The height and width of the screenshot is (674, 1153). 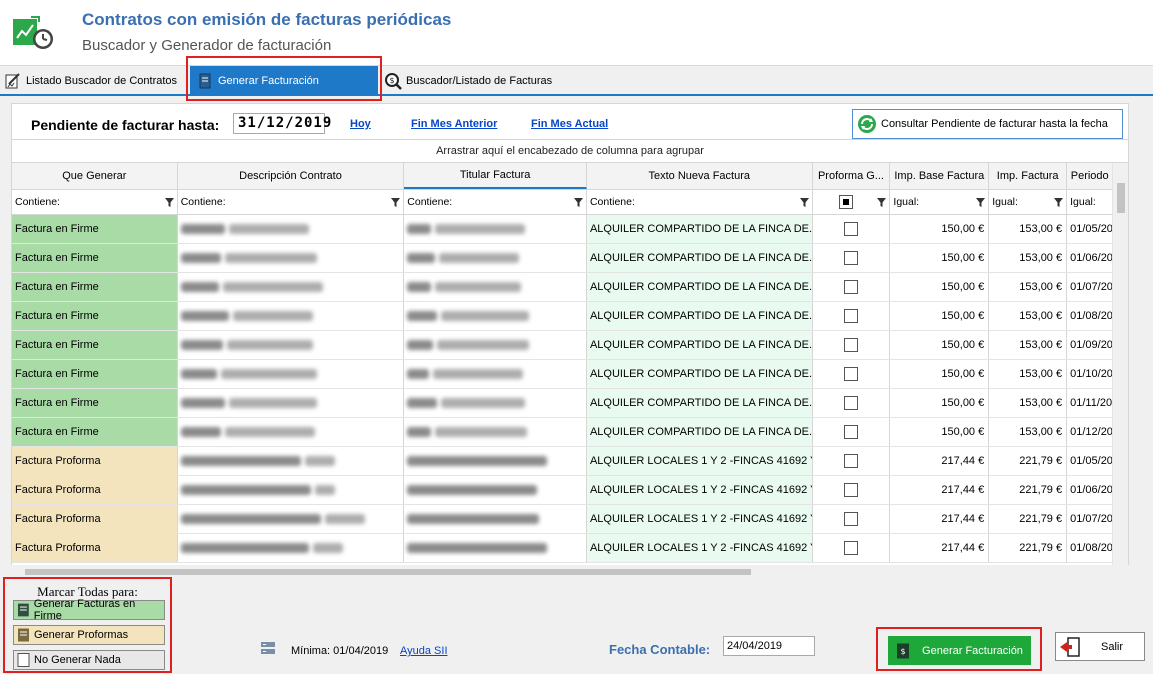 I want to click on mark-all-proformas-button: Generar Proformas, so click(x=89, y=635).